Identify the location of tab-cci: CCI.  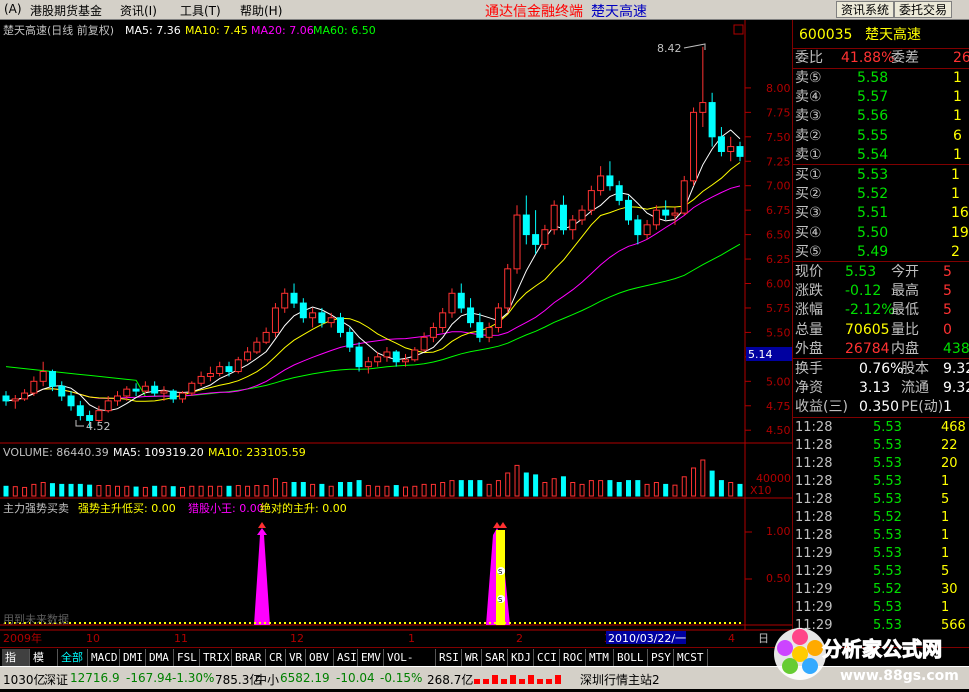
(547, 657).